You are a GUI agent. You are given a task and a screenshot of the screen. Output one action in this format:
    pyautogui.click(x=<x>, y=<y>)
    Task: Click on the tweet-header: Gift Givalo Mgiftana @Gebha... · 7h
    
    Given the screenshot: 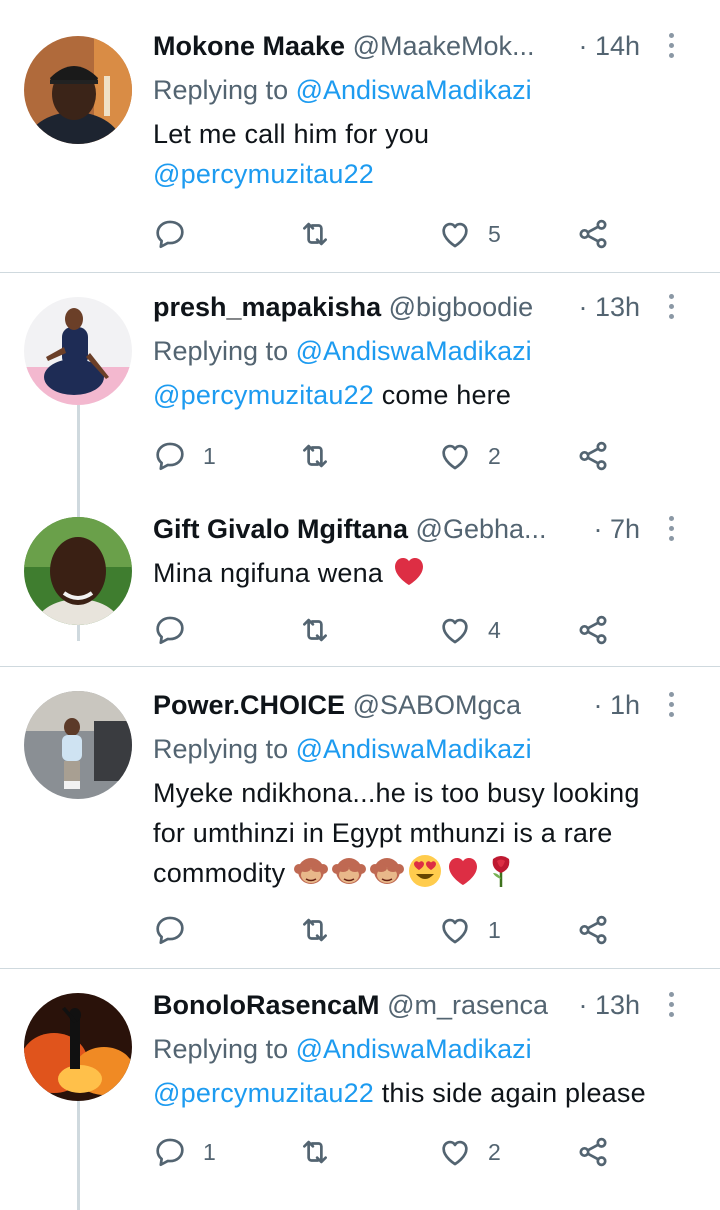 What is the action you would take?
    pyautogui.click(x=426, y=529)
    